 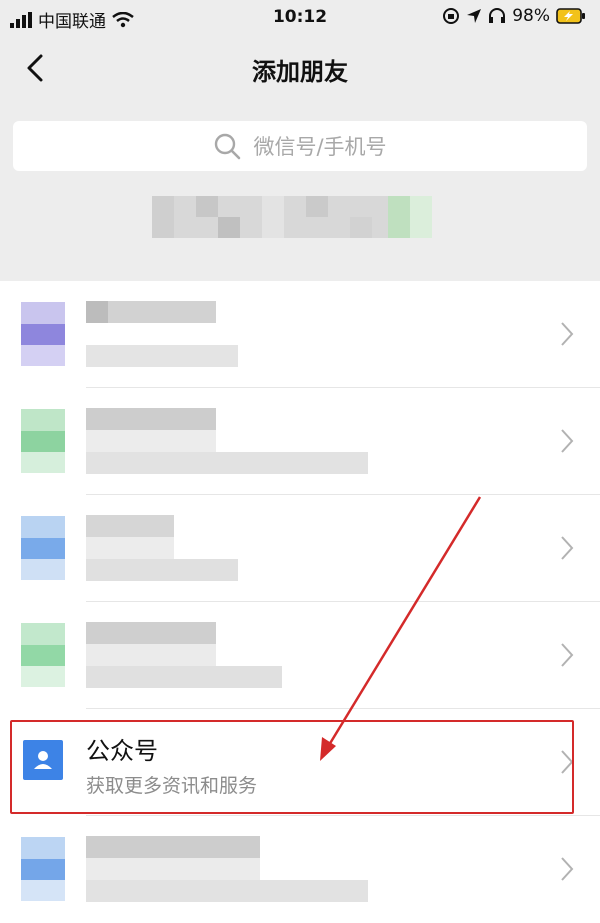 I want to click on search-placeholder: 微信号/手机号, so click(x=320, y=147).